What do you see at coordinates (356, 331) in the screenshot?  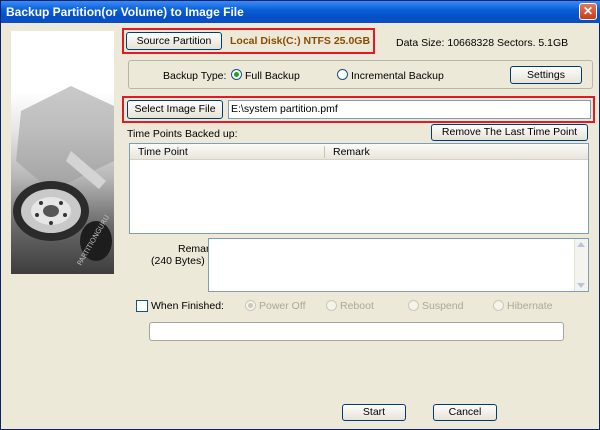 I see `progress-bar` at bounding box center [356, 331].